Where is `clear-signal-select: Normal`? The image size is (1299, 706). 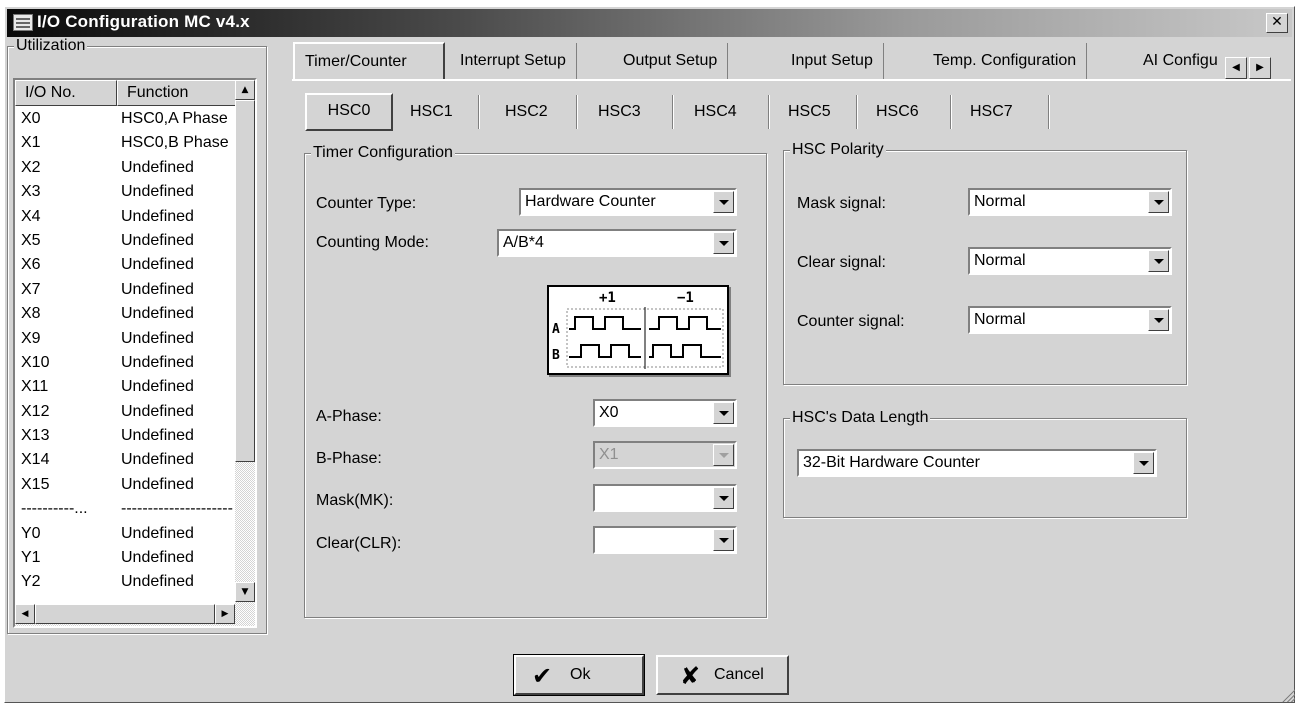 clear-signal-select: Normal is located at coordinates (1070, 261).